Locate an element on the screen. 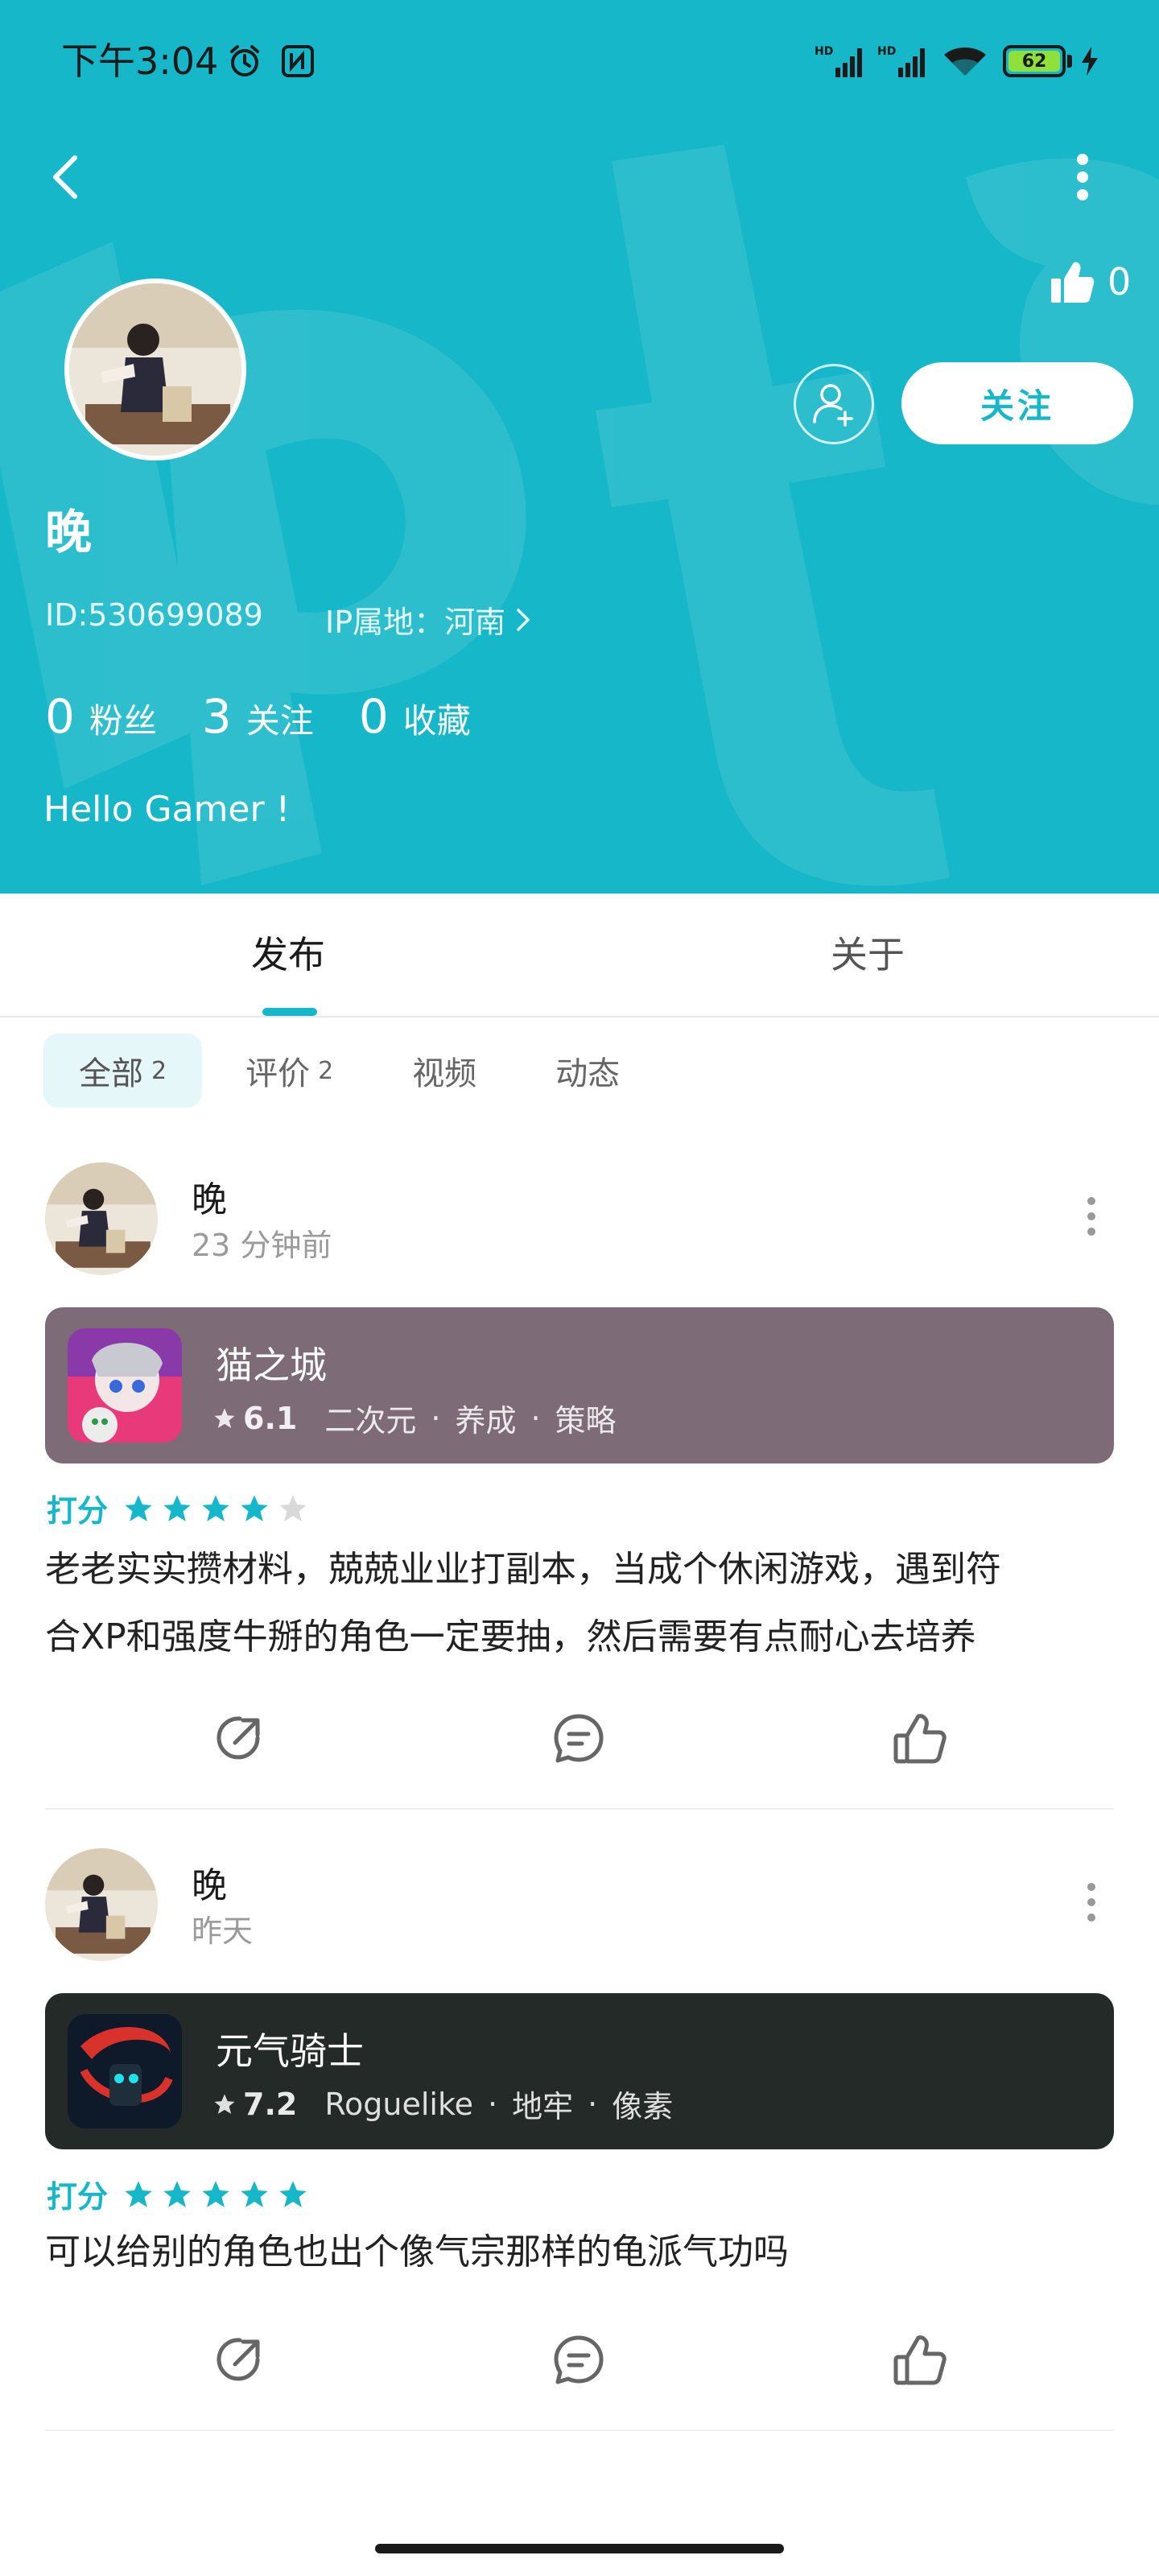  chip-label: 动态 is located at coordinates (588, 1073).